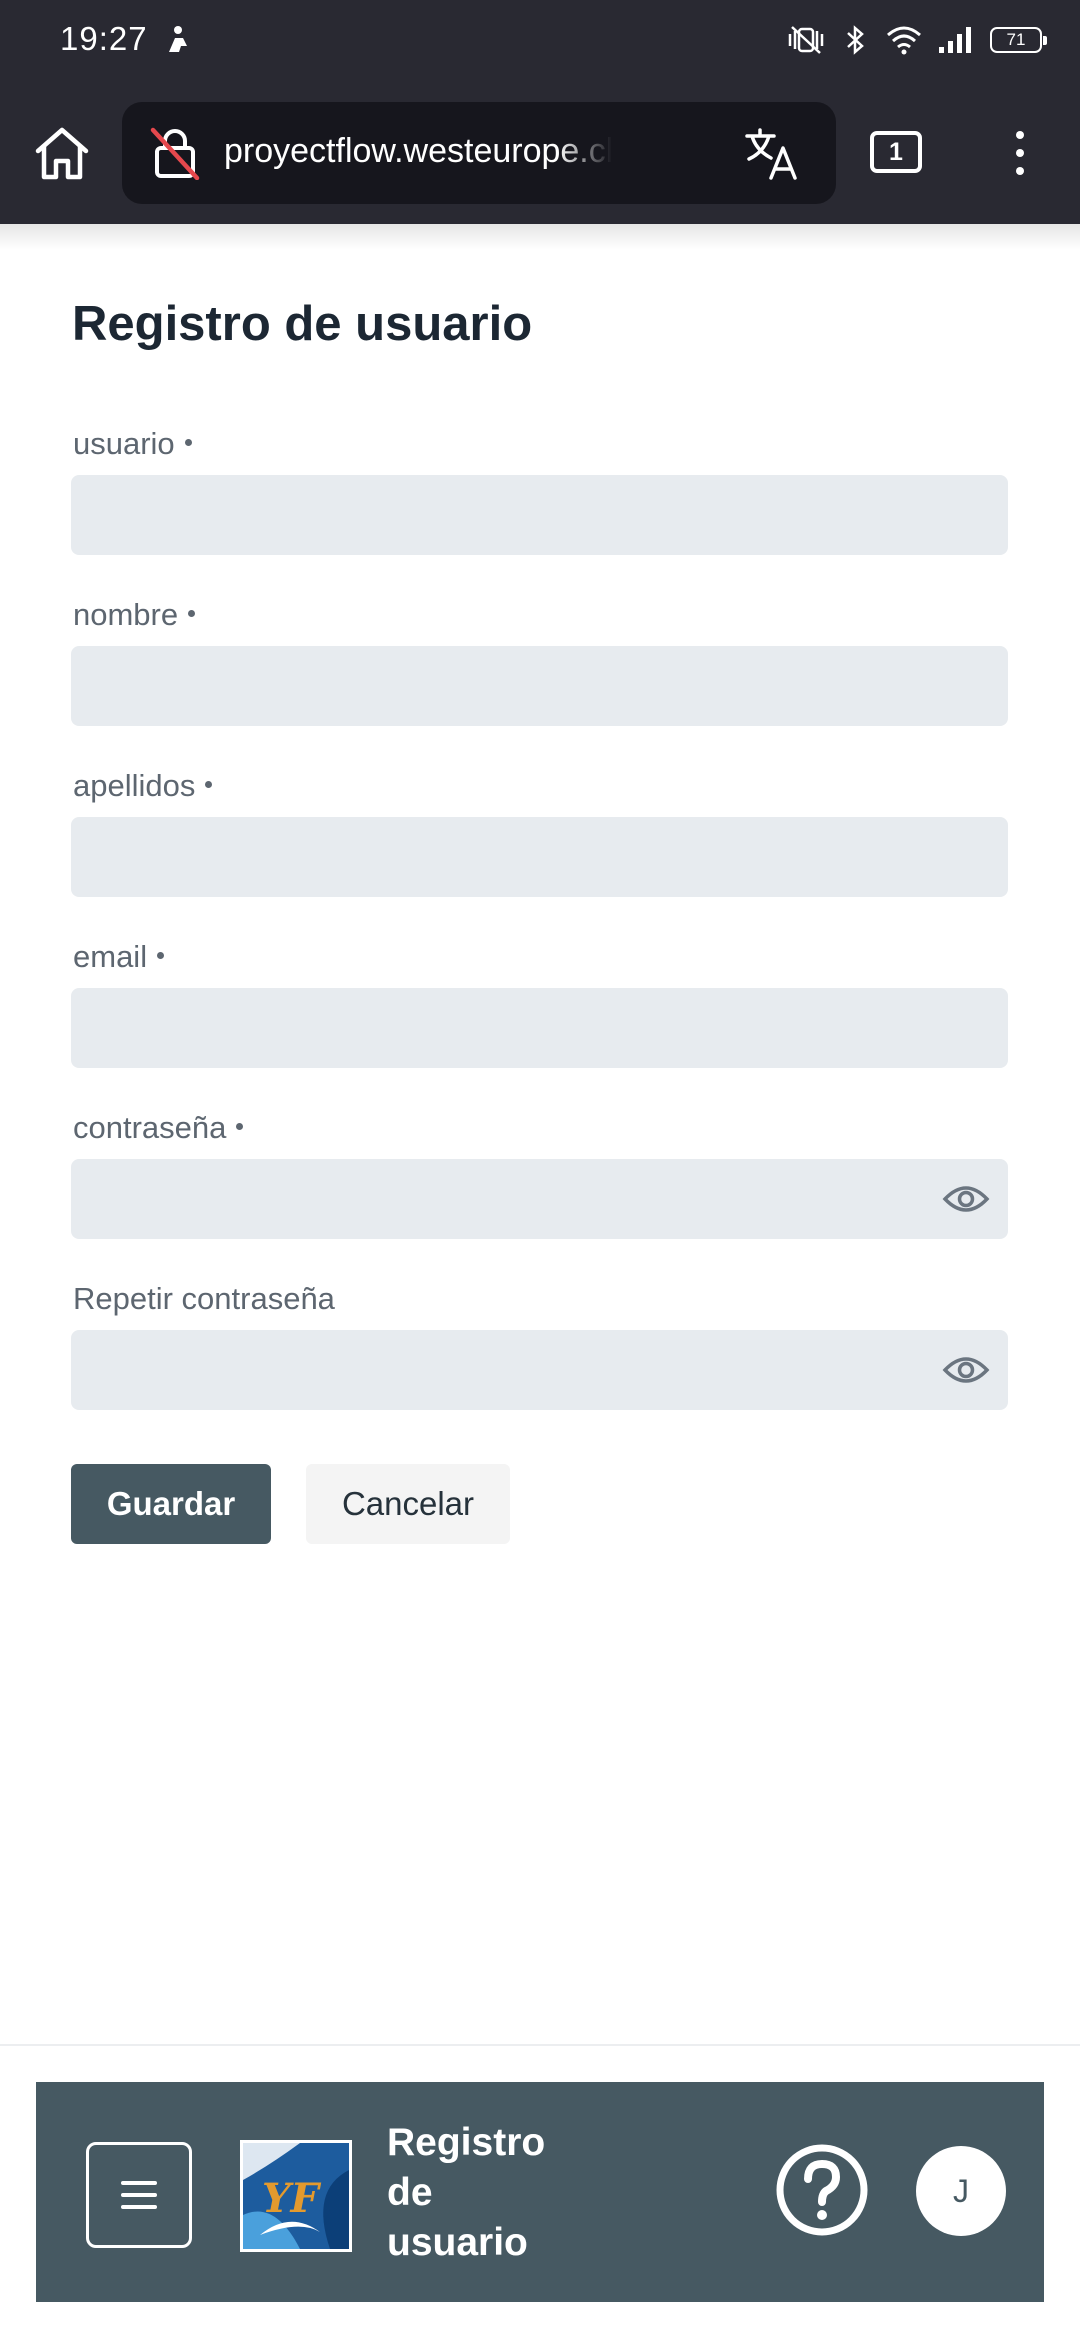 This screenshot has width=1080, height=2340. I want to click on repeat-password-input, so click(539, 1370).